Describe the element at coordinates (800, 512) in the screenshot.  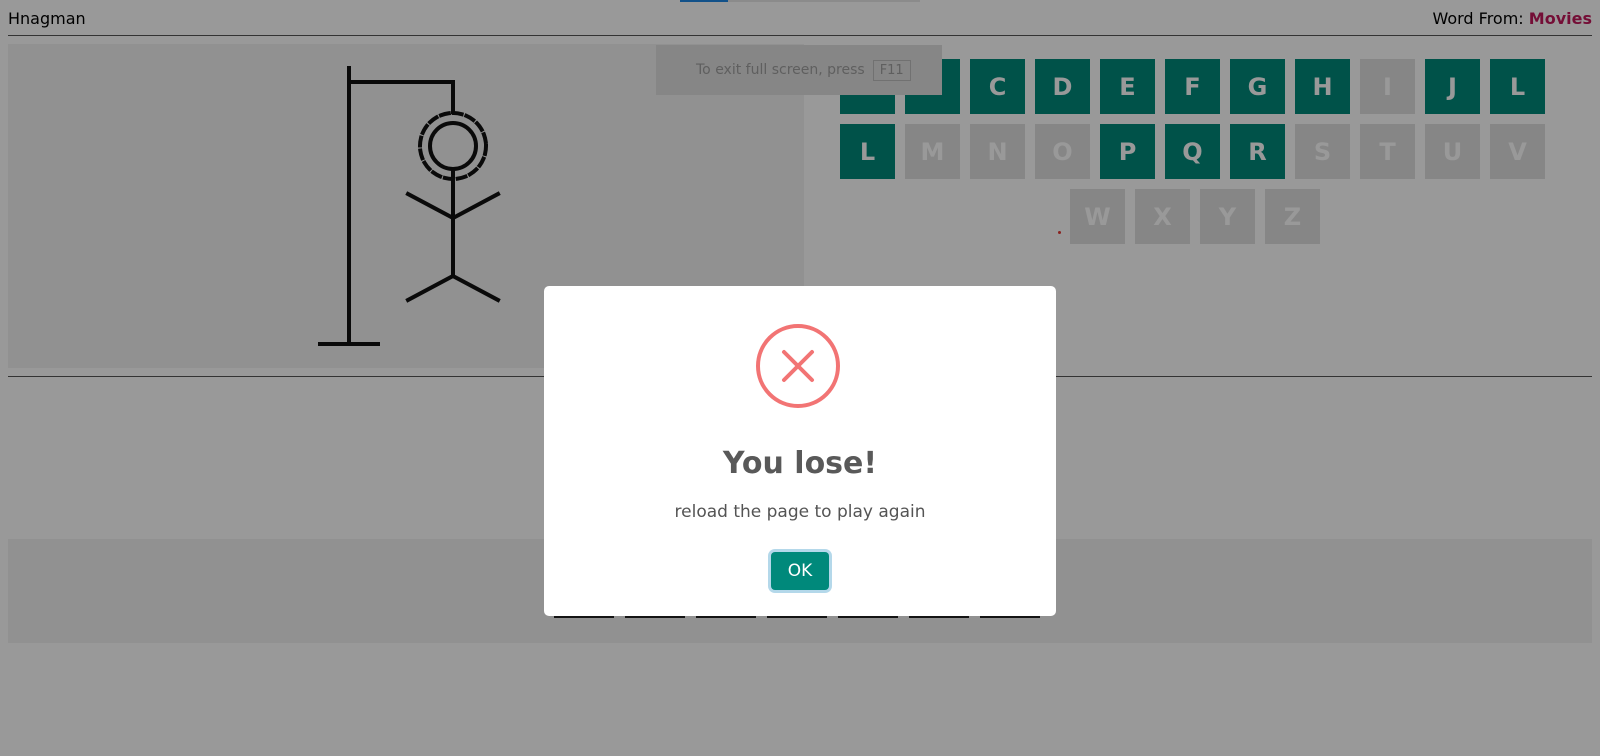
I see `dialog-message: reload the page to play again` at that location.